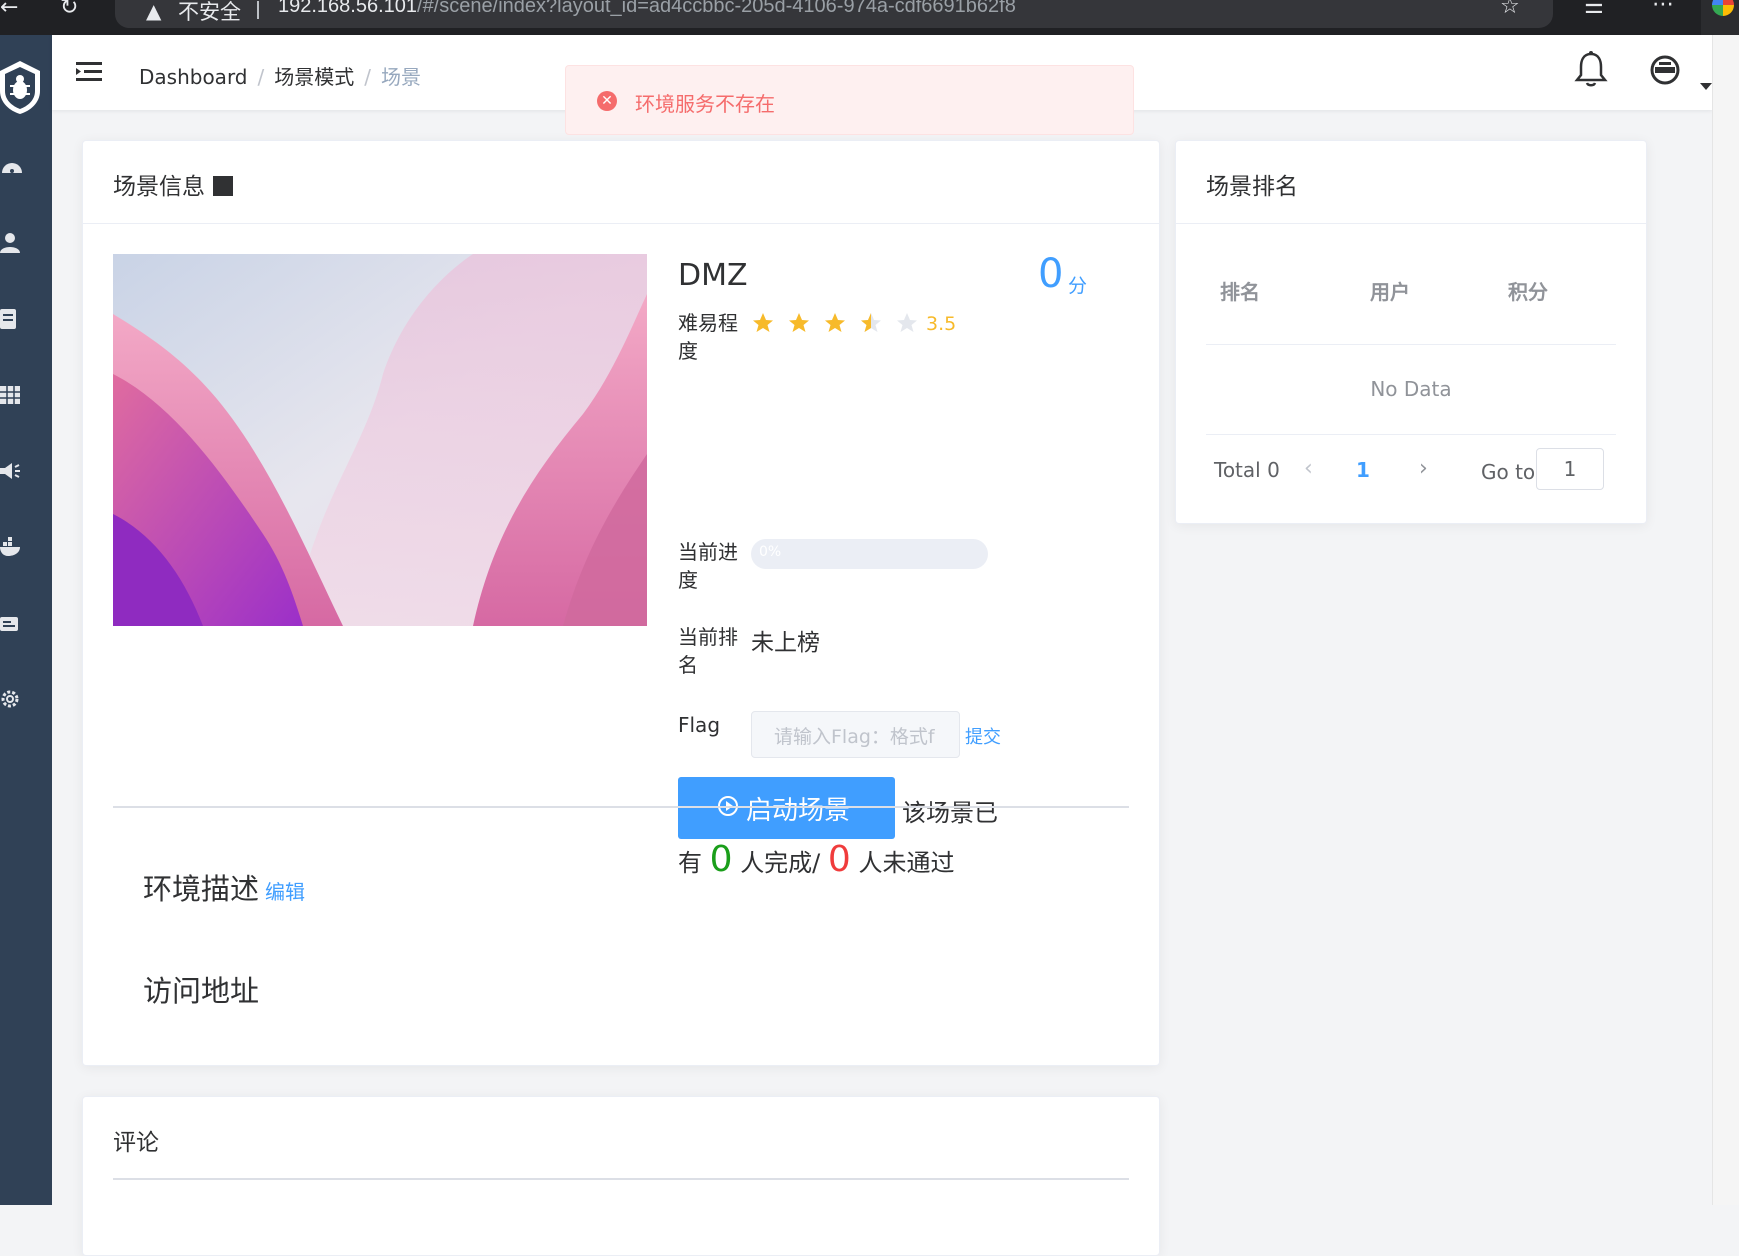  I want to click on warning-icon: ▲, so click(154, 11).